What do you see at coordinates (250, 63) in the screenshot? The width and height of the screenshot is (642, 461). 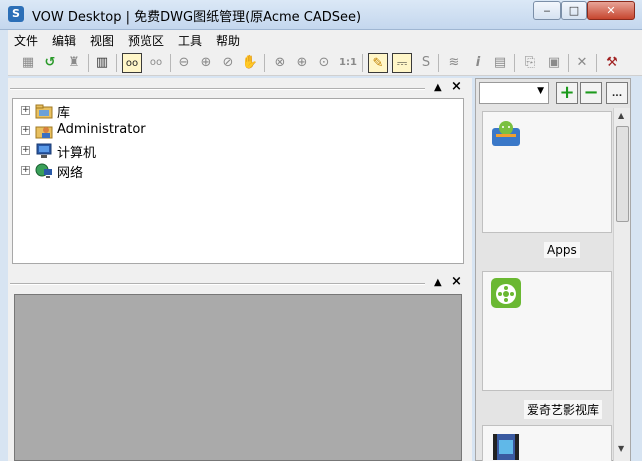 I see `pan-icon: ✋` at bounding box center [250, 63].